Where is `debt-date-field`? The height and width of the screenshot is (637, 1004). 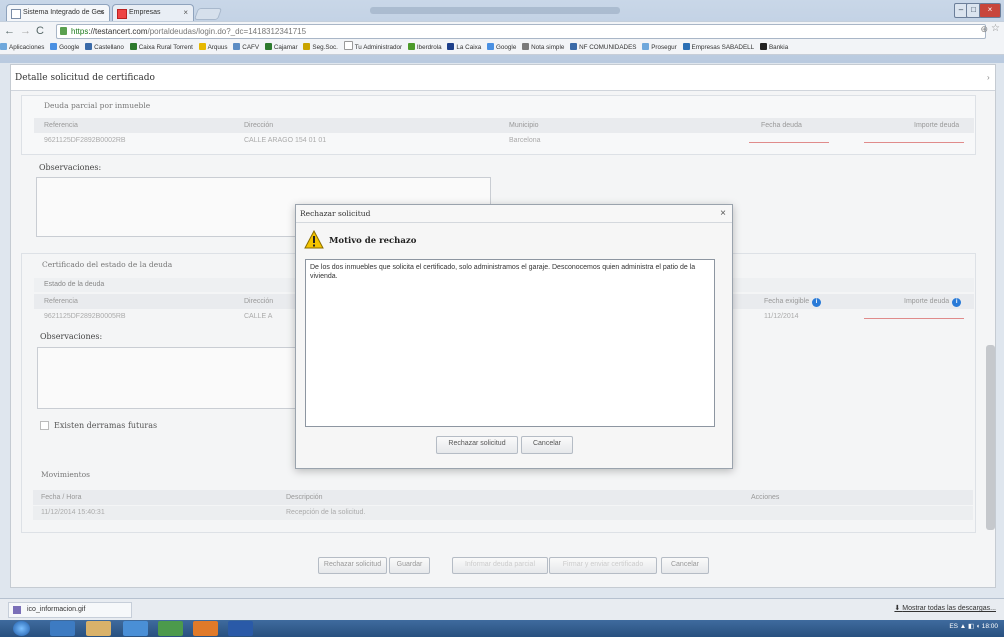
debt-date-field is located at coordinates (789, 142).